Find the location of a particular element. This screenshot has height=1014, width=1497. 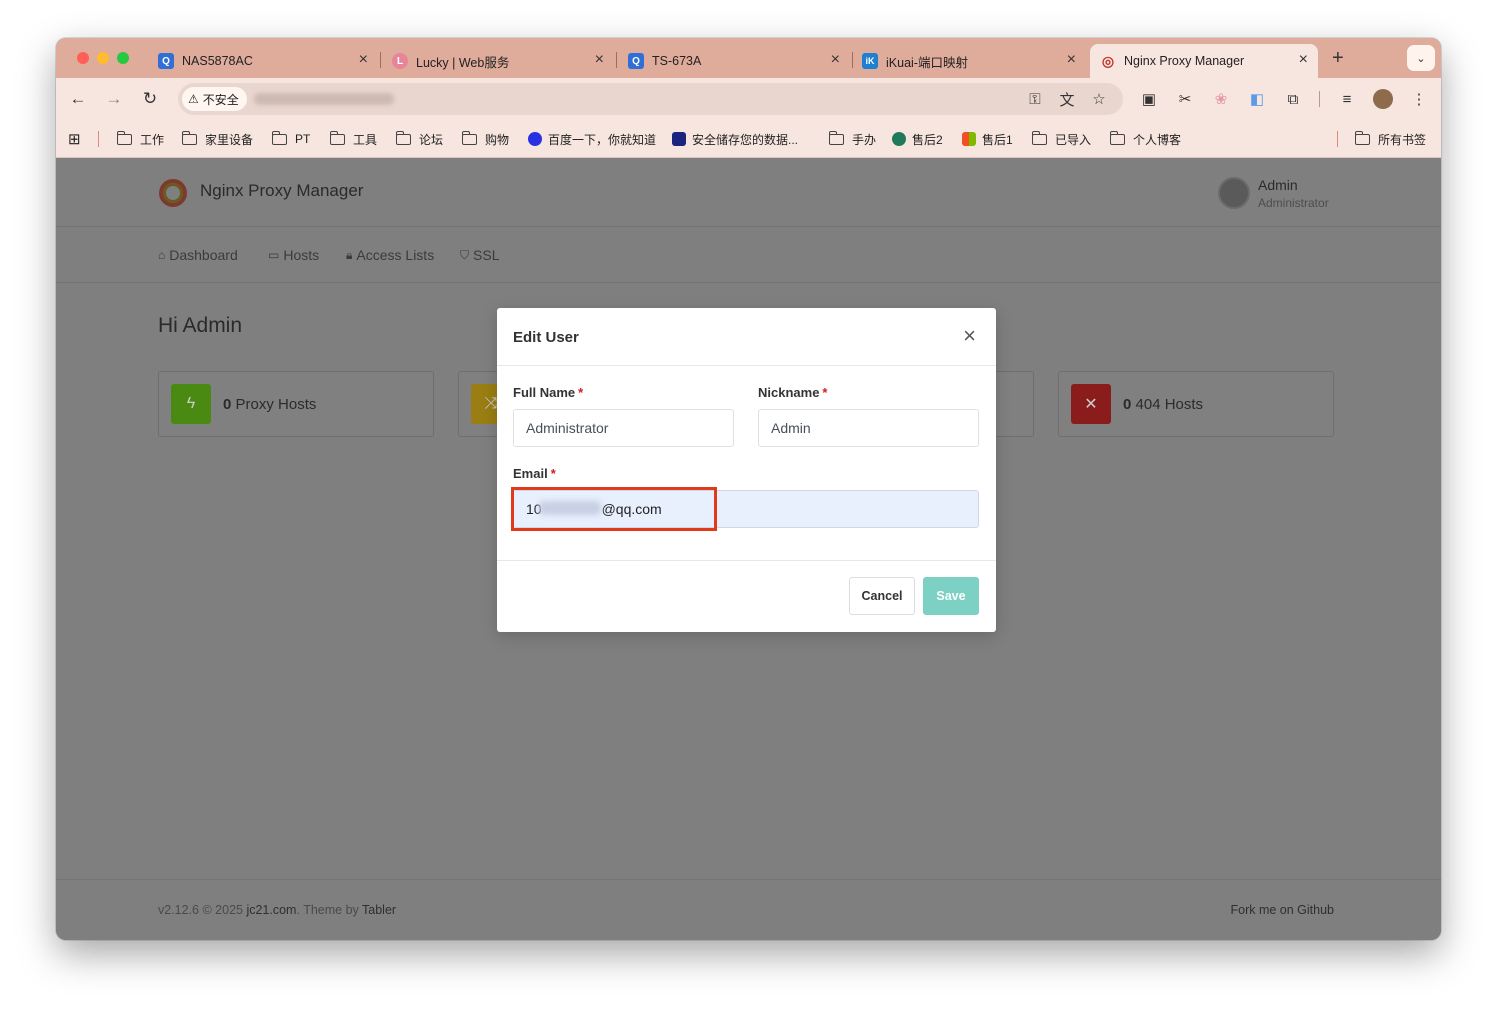

translate-icon: 文 is located at coordinates (1067, 99).